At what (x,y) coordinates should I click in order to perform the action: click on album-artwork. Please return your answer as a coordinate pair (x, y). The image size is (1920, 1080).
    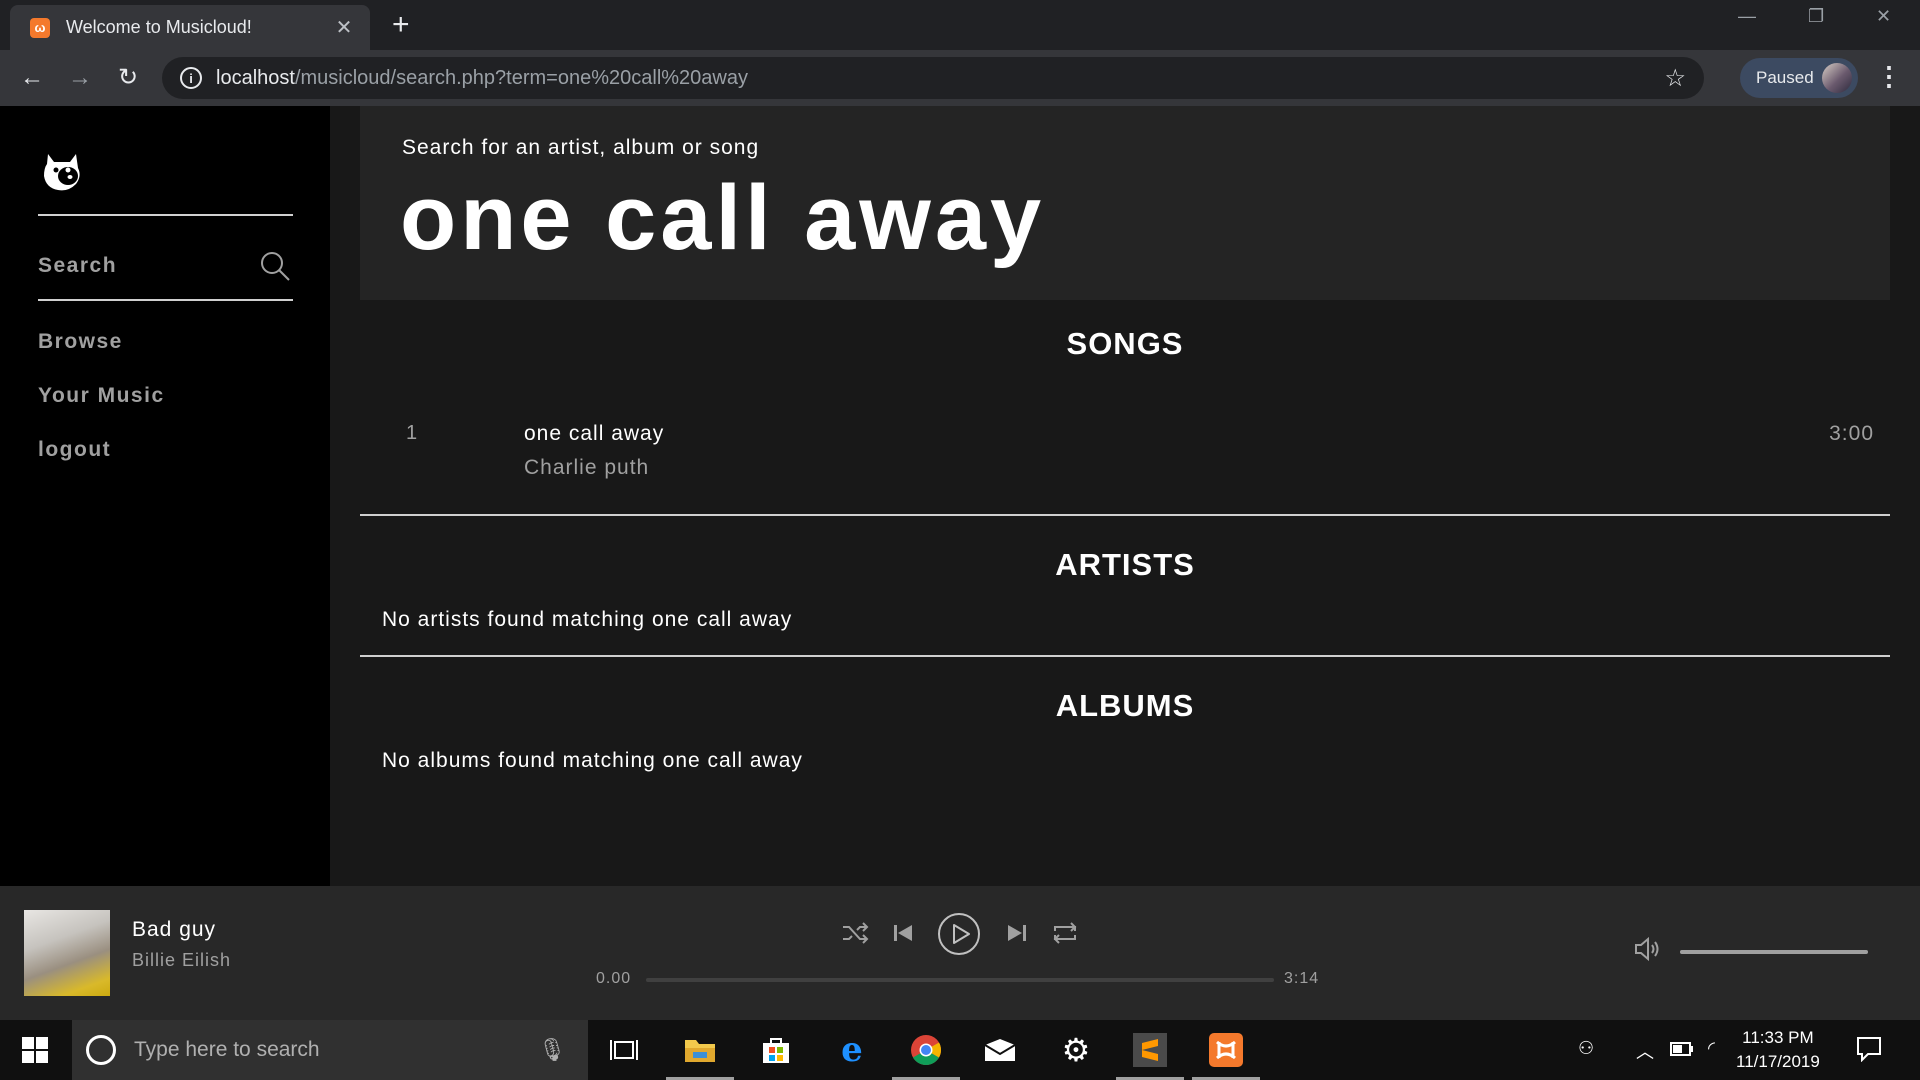
    Looking at the image, I should click on (67, 953).